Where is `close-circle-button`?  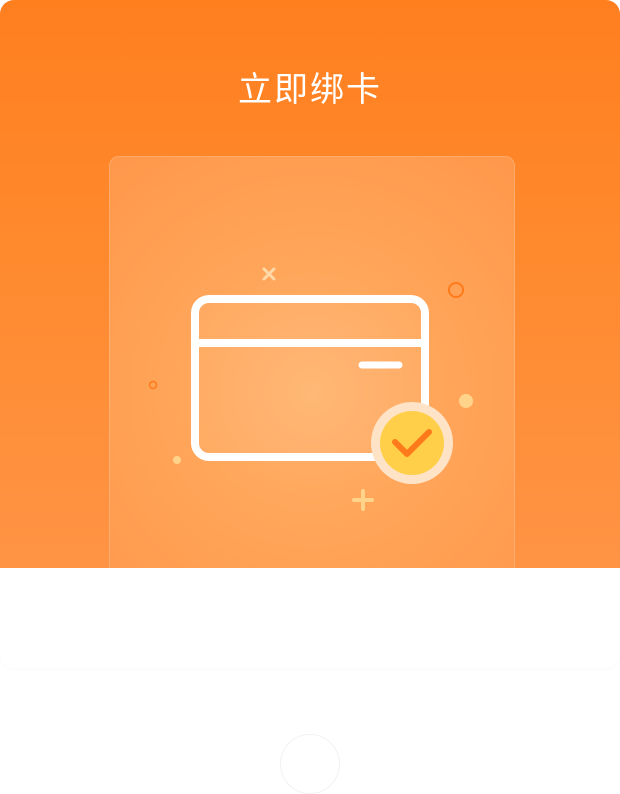 close-circle-button is located at coordinates (310, 764).